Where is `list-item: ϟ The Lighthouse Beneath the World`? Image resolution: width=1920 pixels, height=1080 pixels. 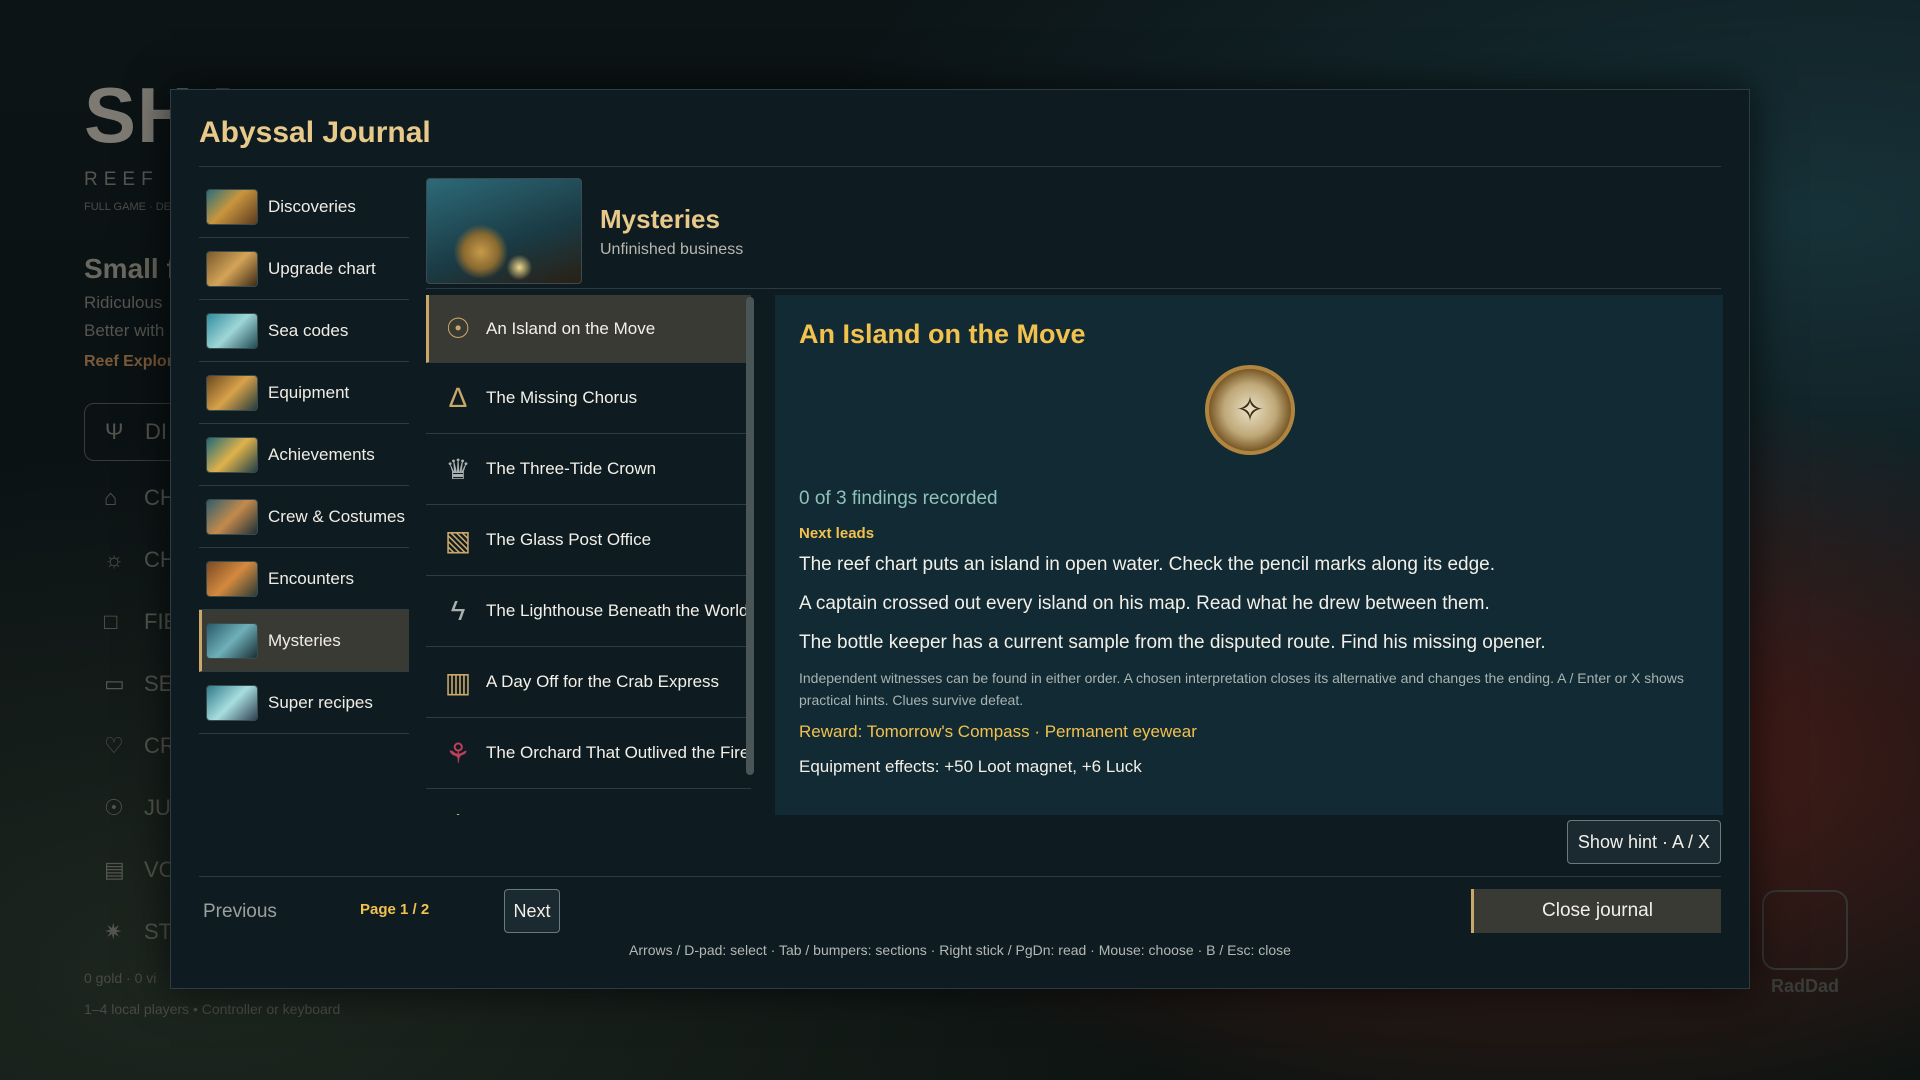 list-item: ϟ The Lighthouse Beneath the World is located at coordinates (588, 611).